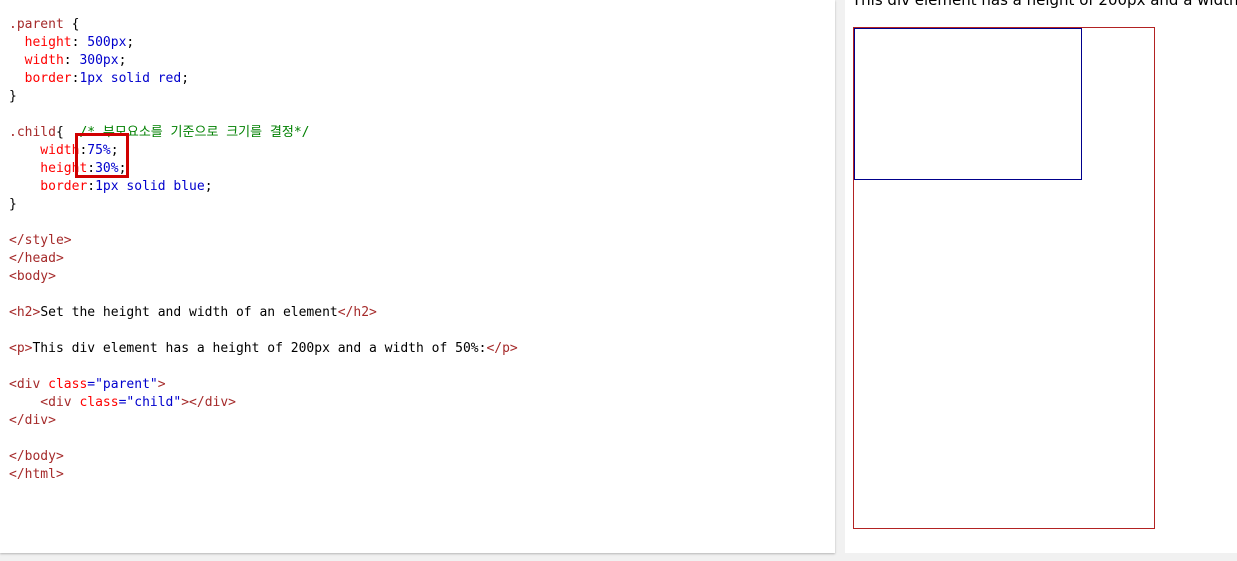 The image size is (1237, 561). Describe the element at coordinates (502, 348) in the screenshot. I see `code-token: </p>` at that location.